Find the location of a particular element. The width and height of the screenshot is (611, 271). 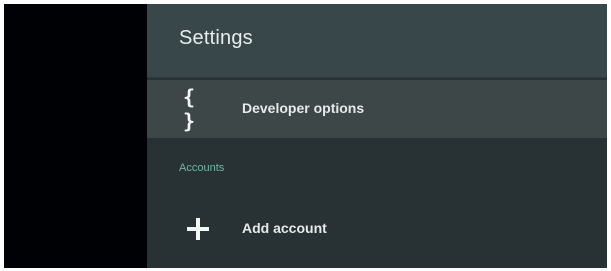

accounts-section-header: Accounts is located at coordinates (202, 168).